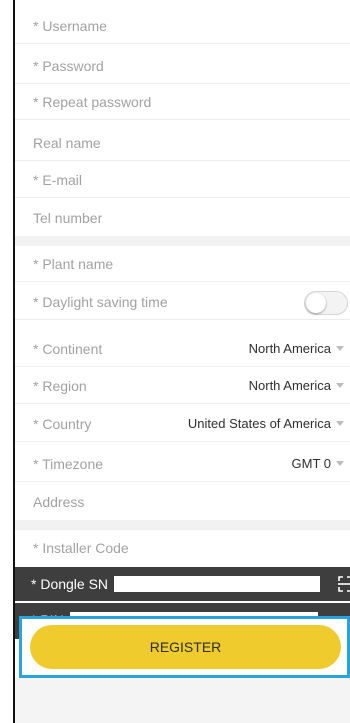 Image resolution: width=350 pixels, height=723 pixels. What do you see at coordinates (70, 584) in the screenshot?
I see `dongle-sn-label: * Dongle SN` at bounding box center [70, 584].